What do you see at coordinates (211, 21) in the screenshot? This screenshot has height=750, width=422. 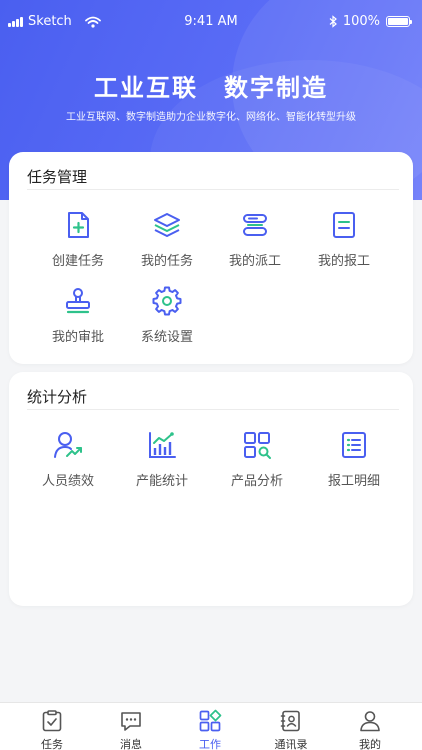 I see `status-bar: Sketch 9:41 AM 100%` at bounding box center [211, 21].